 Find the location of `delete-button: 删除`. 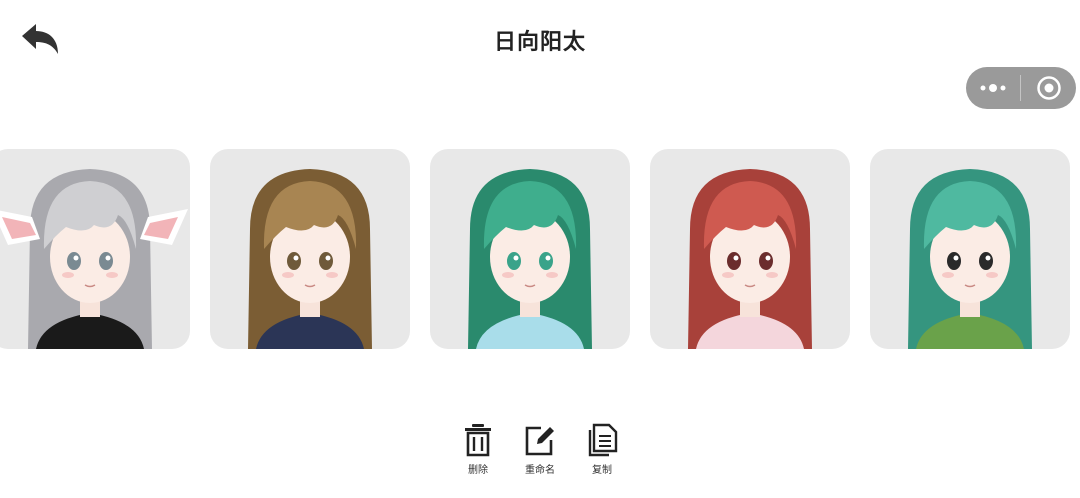

delete-button: 删除 is located at coordinates (478, 449).